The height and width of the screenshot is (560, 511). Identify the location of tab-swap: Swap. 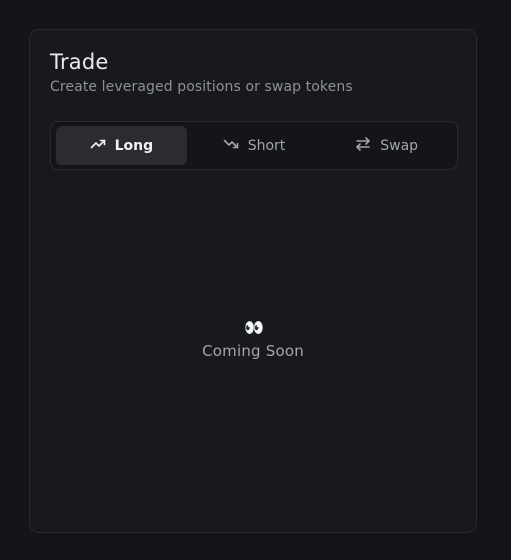
(386, 145).